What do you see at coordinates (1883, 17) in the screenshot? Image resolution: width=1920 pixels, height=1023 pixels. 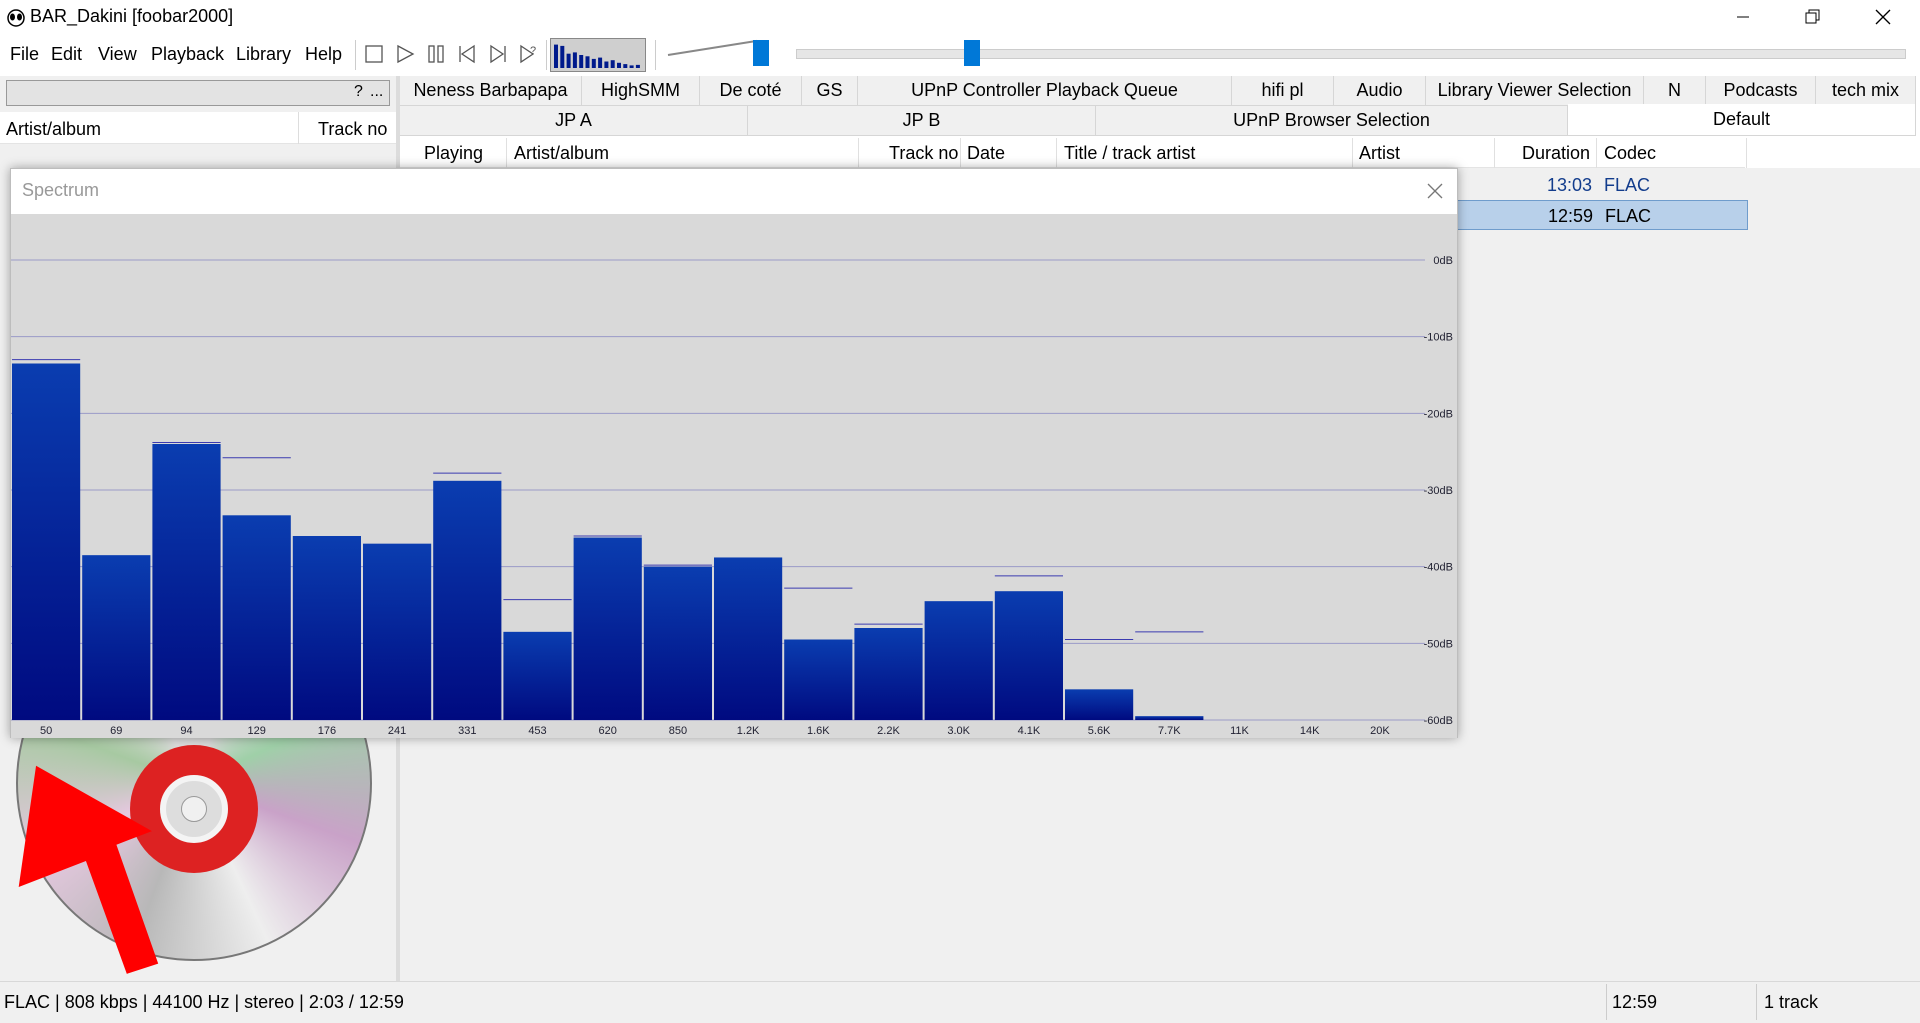 I see `close-button` at bounding box center [1883, 17].